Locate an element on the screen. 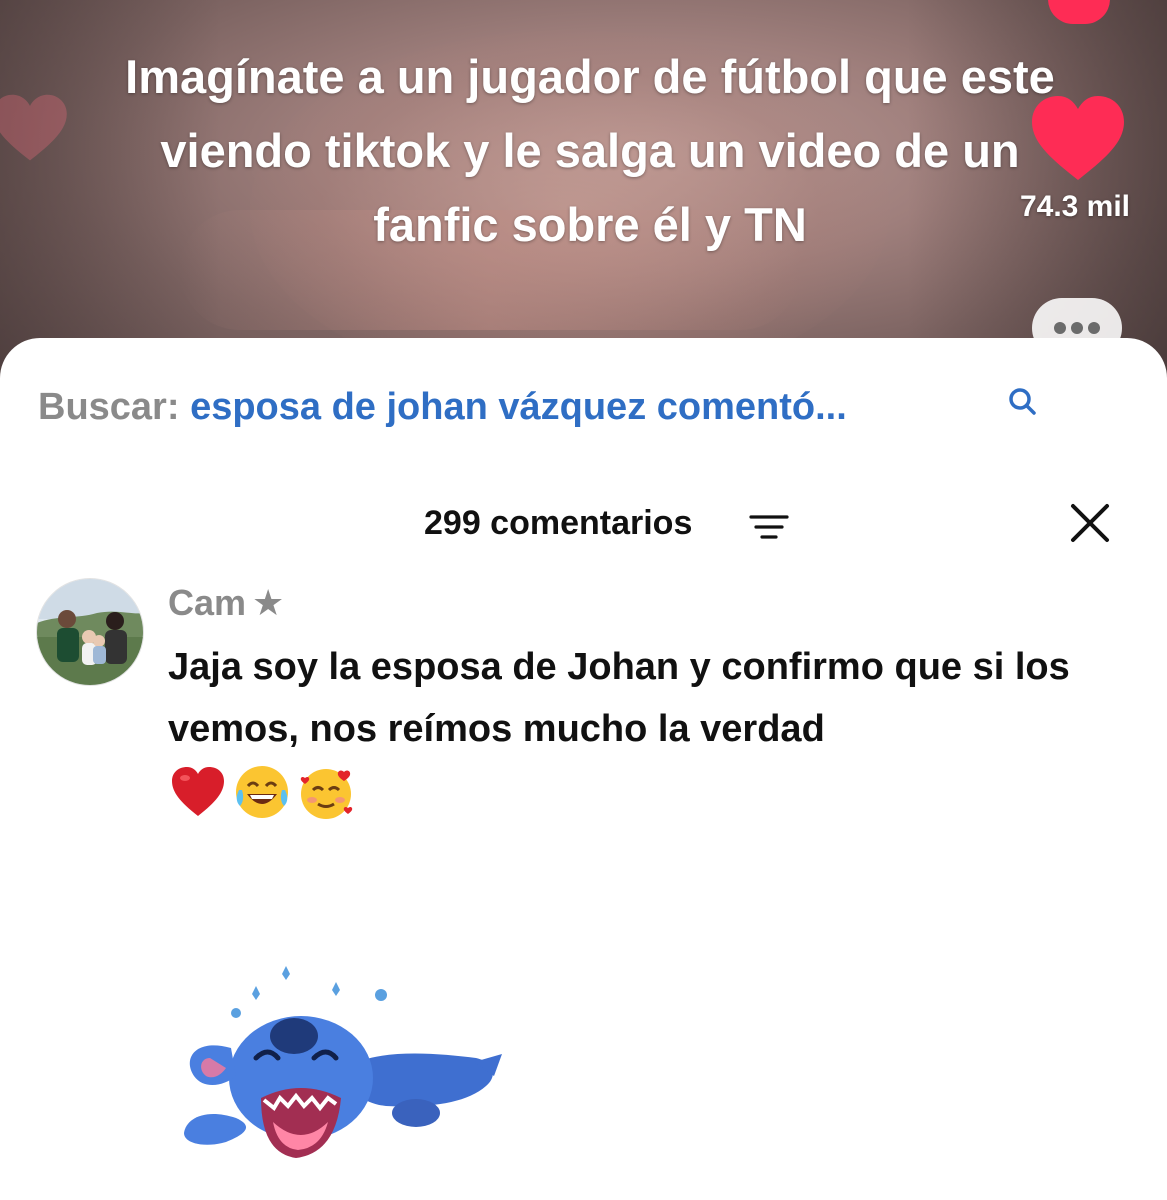 The width and height of the screenshot is (1167, 1200). username-text: Cam is located at coordinates (207, 602).